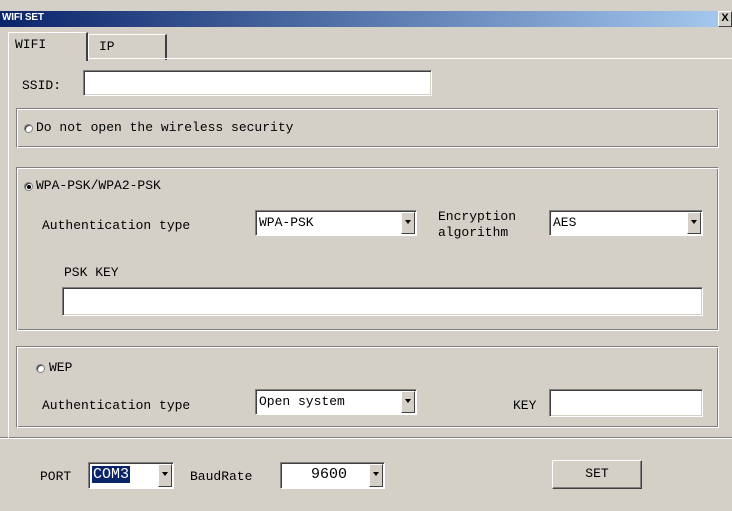  I want to click on window-title: WIFI SET, so click(23, 17).